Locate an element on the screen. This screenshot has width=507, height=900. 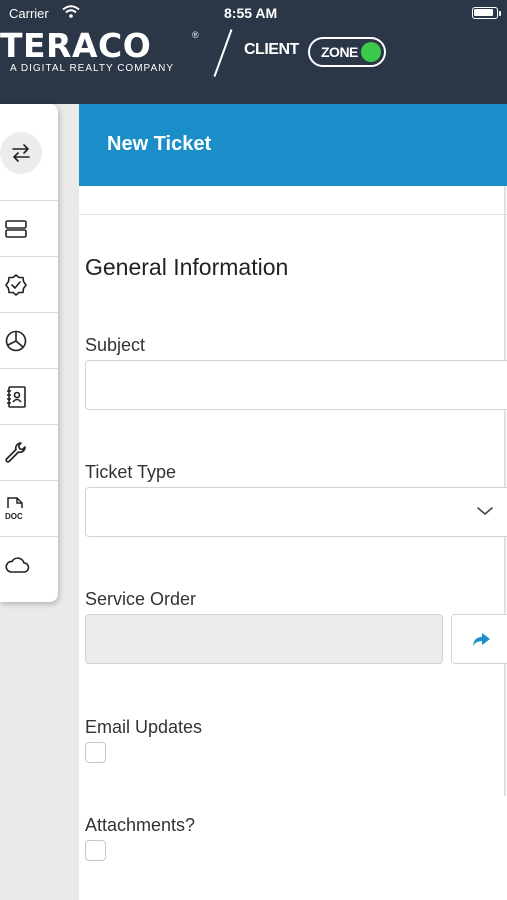
page-title: New Ticket is located at coordinates (159, 144).